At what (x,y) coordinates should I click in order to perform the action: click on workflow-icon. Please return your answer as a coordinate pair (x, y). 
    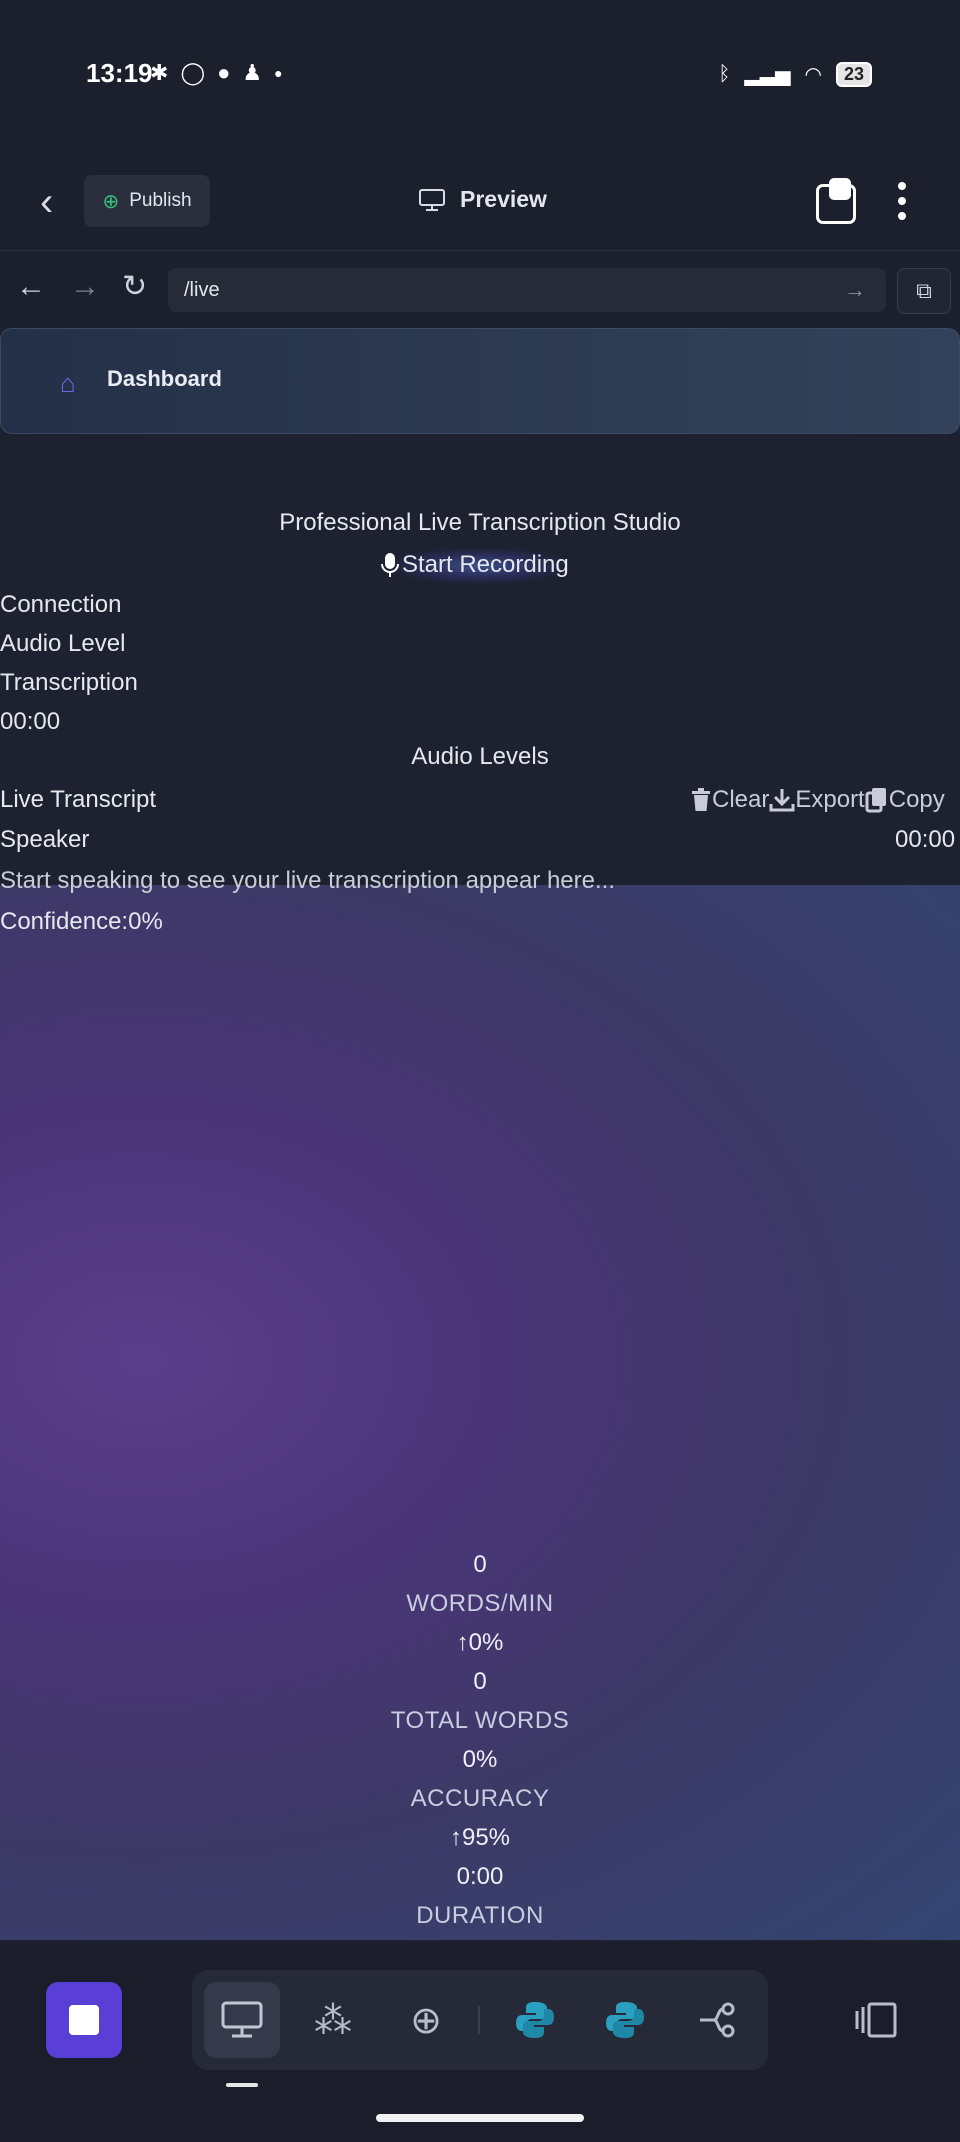
    Looking at the image, I should click on (717, 2020).